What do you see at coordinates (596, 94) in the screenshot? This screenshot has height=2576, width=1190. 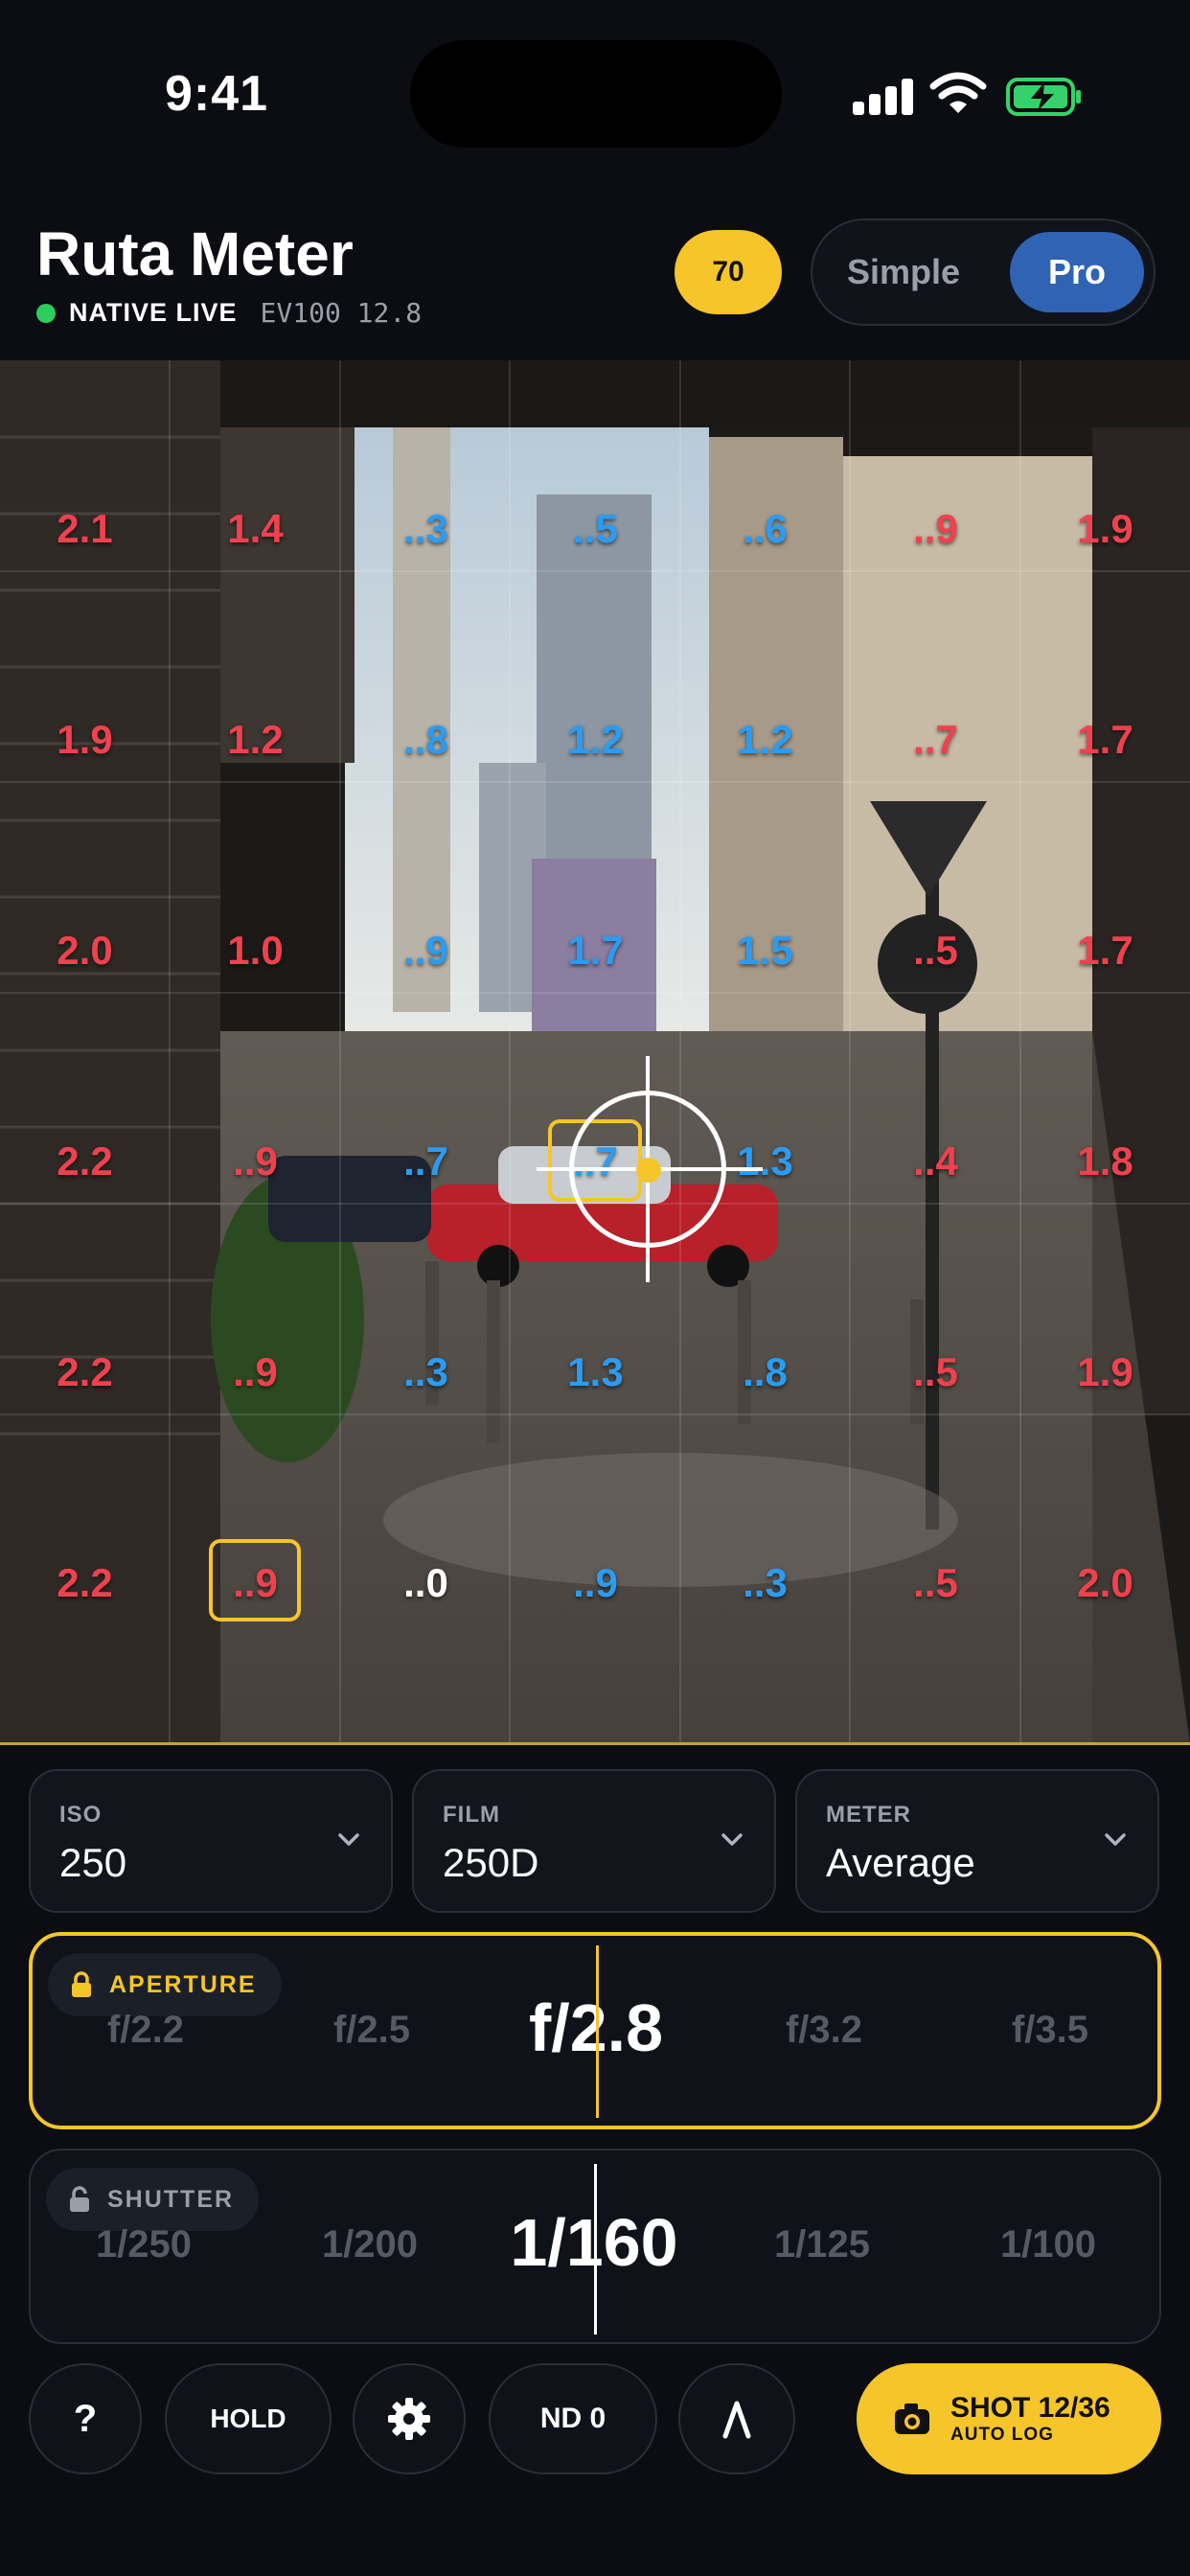 I see `dynamic-island` at bounding box center [596, 94].